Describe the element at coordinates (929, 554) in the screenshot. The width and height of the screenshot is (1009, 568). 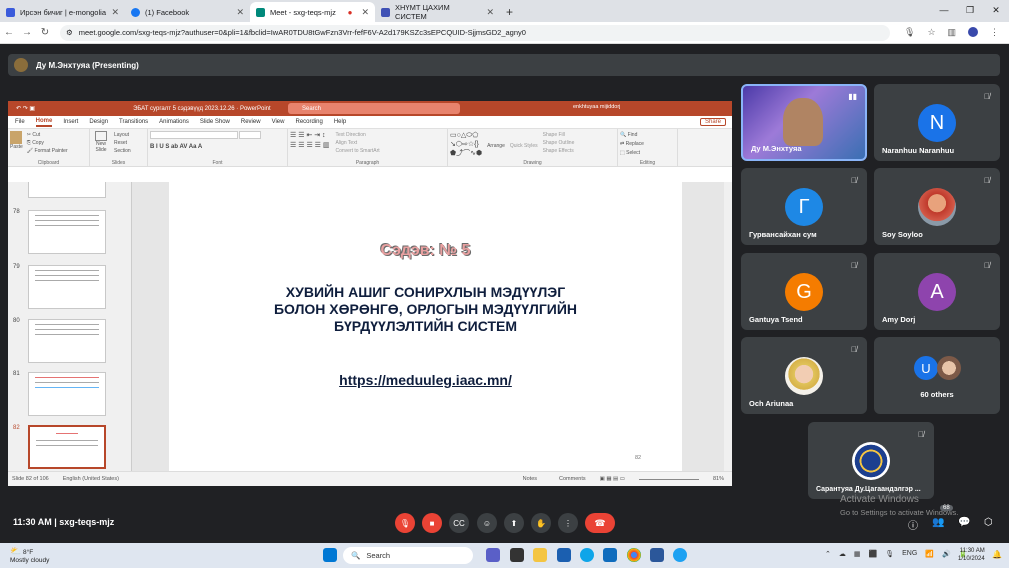
I see `wifi-icon: 📶` at that location.